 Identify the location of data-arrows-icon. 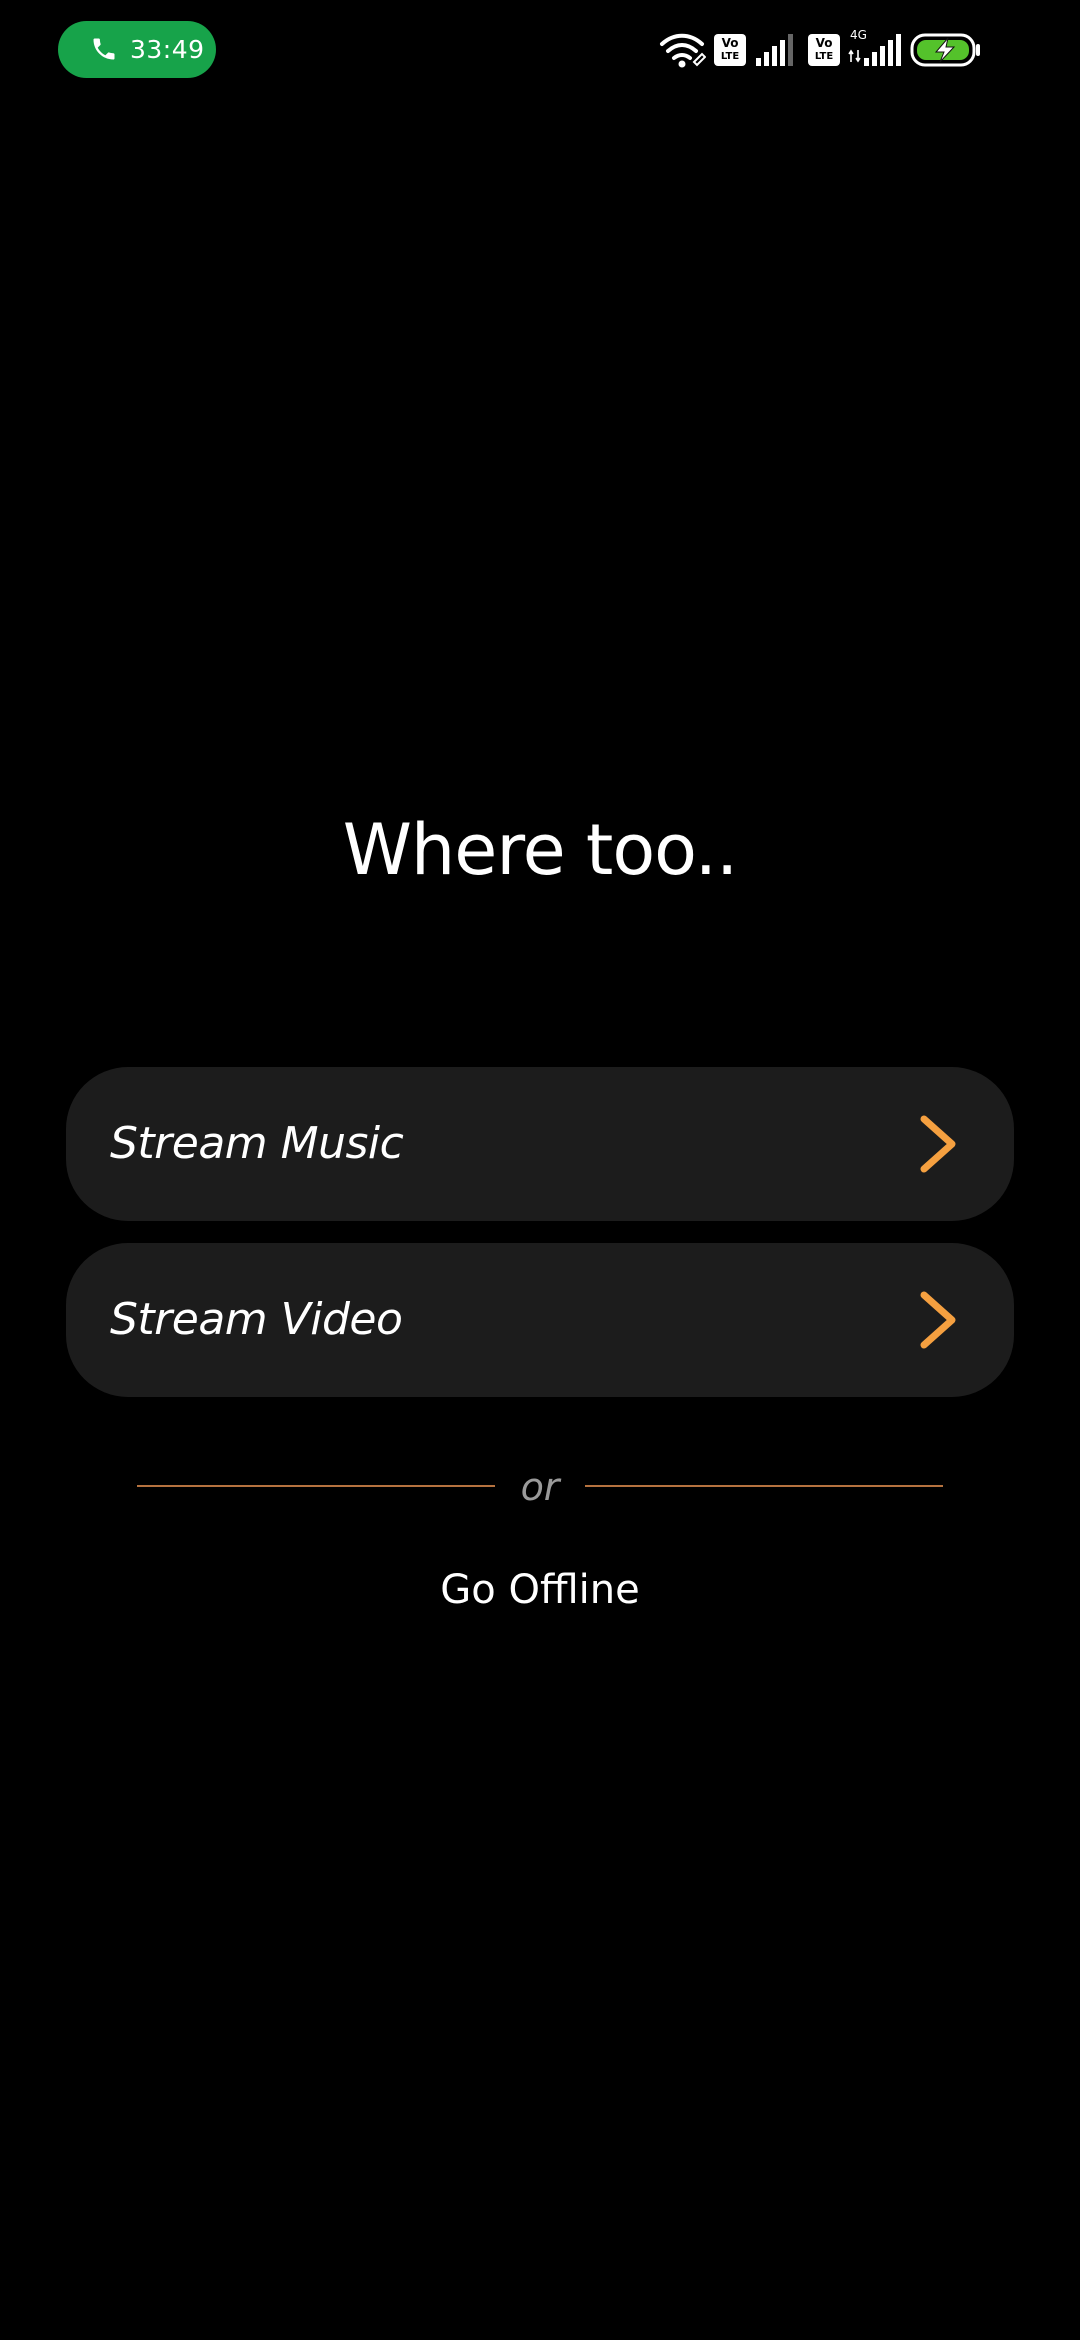
(854, 56).